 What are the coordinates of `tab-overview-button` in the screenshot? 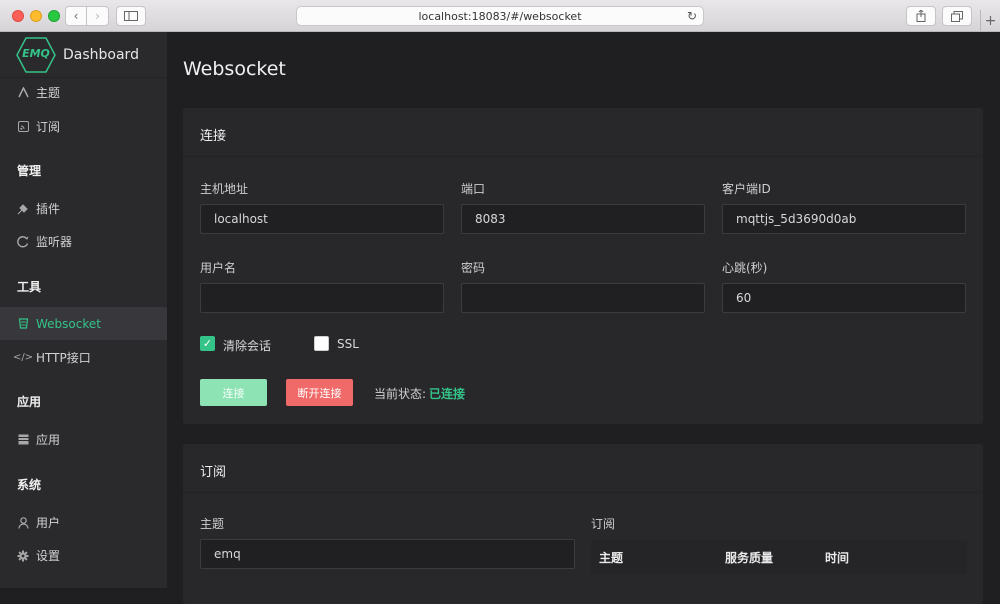 It's located at (957, 16).